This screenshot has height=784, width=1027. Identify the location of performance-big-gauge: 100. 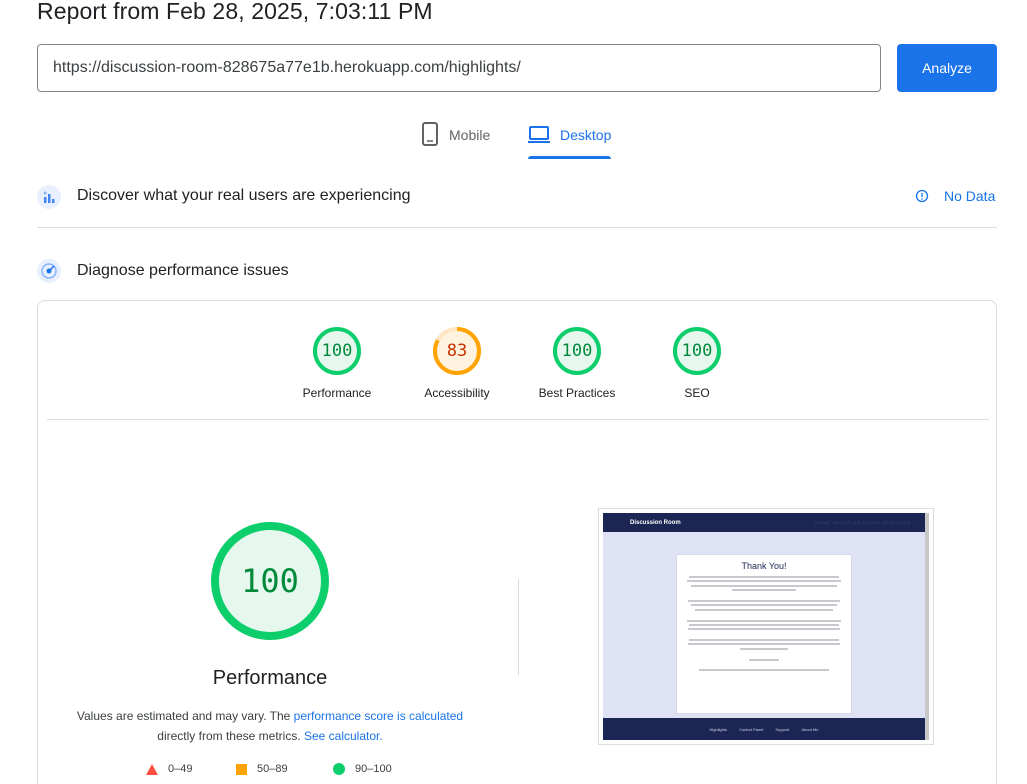
(270, 581).